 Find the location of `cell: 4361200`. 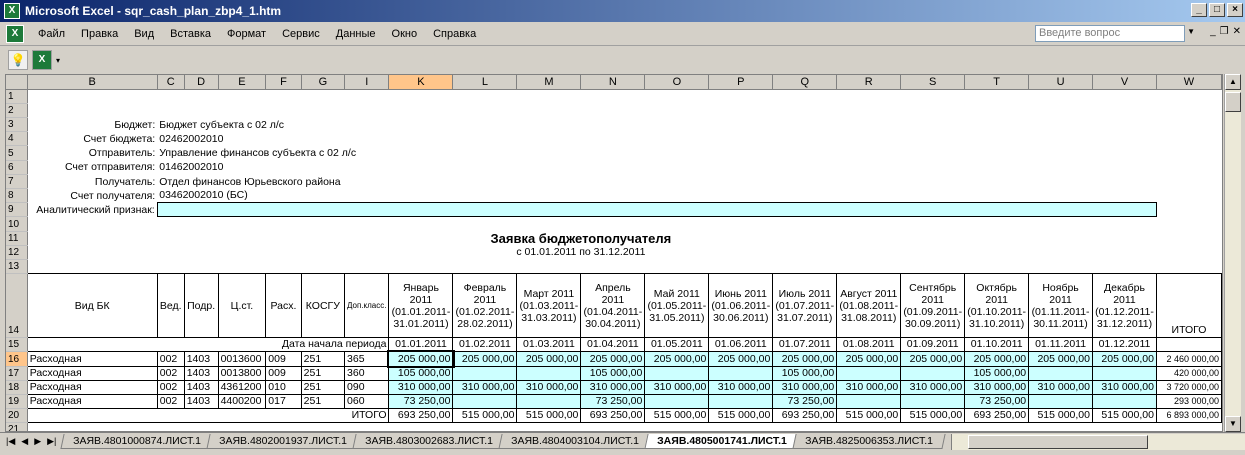

cell: 4361200 is located at coordinates (242, 387).